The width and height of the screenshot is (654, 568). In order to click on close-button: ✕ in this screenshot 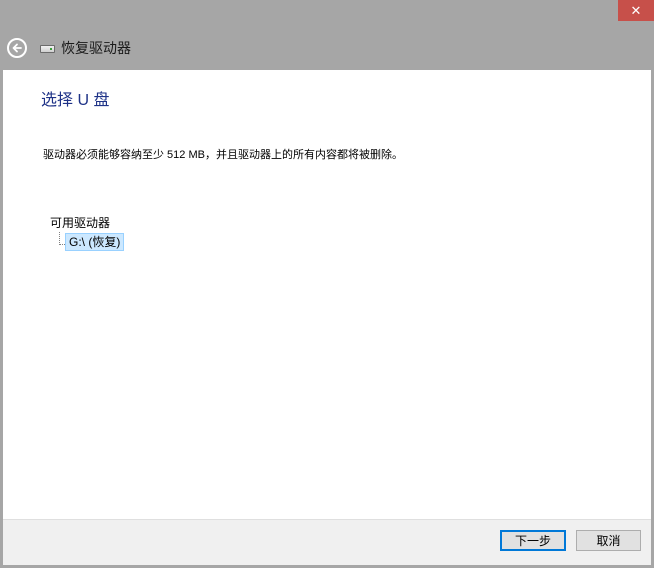, I will do `click(636, 10)`.